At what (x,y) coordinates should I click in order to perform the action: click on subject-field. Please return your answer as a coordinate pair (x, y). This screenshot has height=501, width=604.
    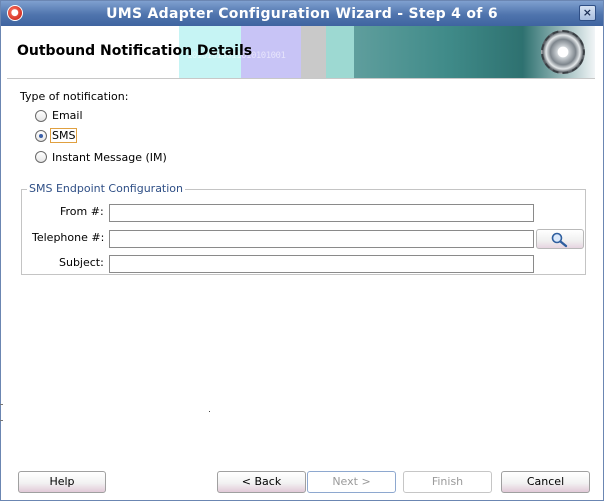
    Looking at the image, I should click on (321, 264).